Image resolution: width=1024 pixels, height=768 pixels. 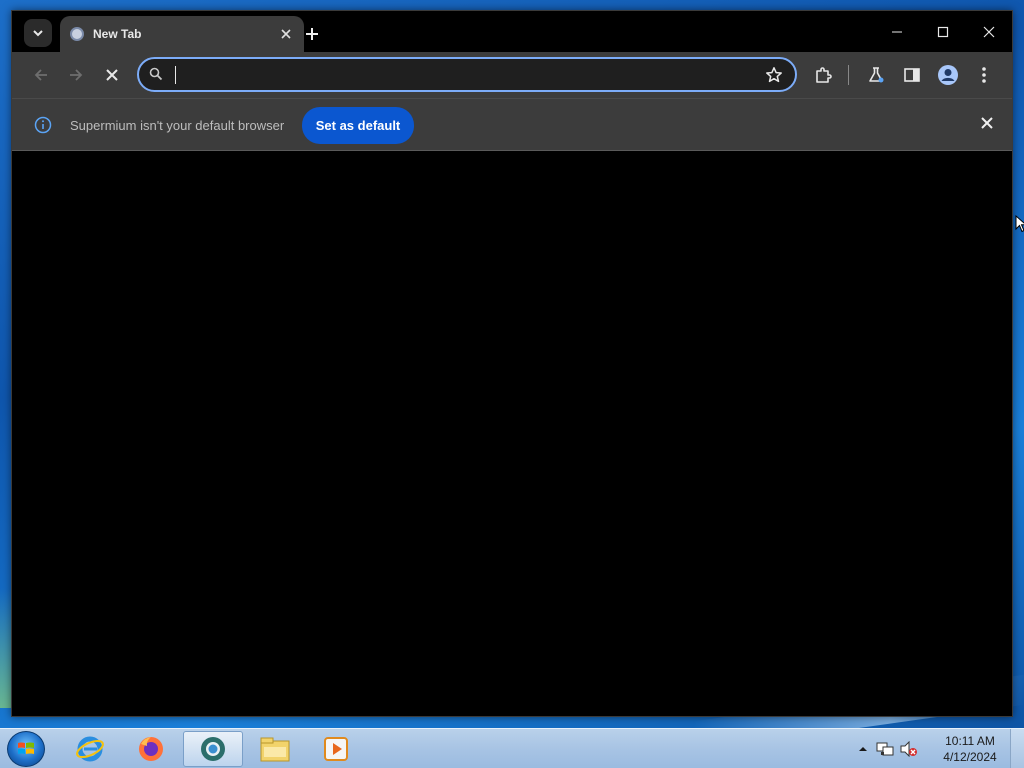 I want to click on chevron-down-icon, so click(x=38, y=33).